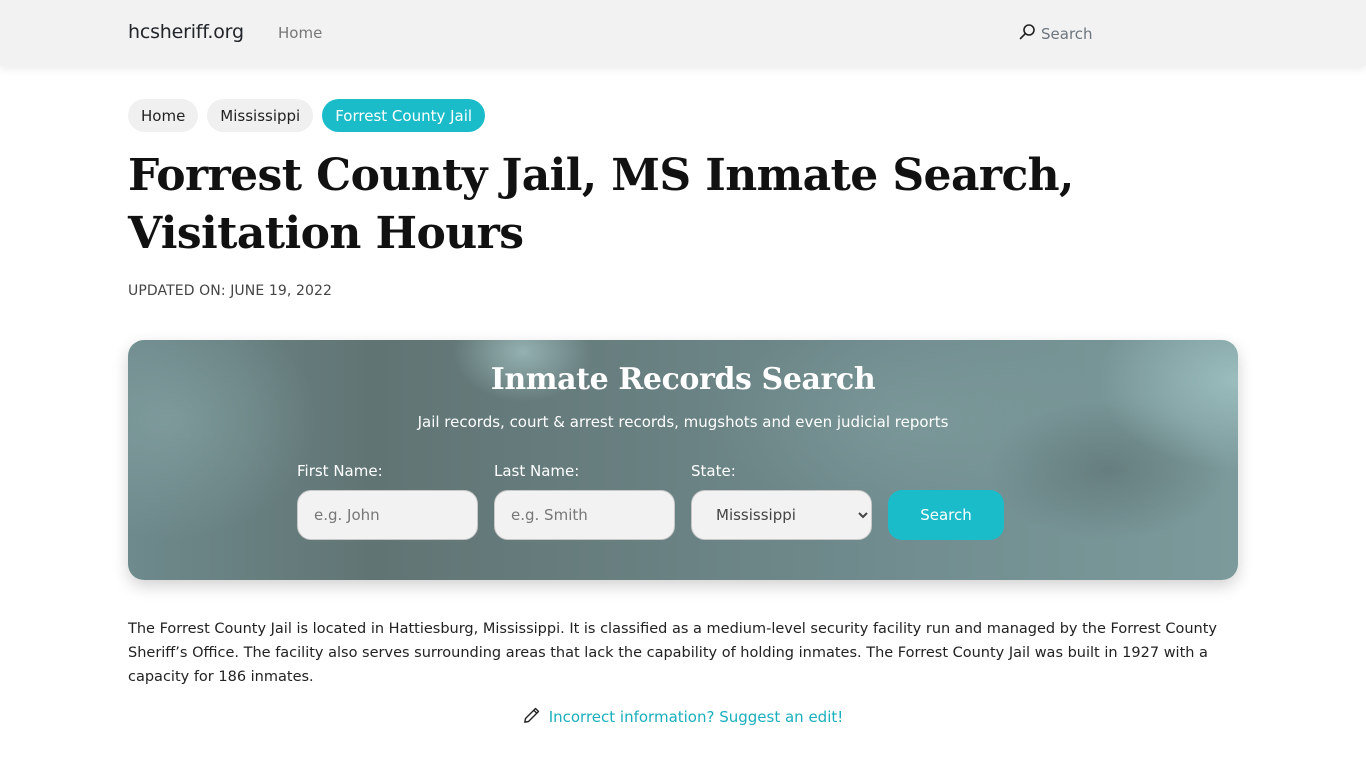 The width and height of the screenshot is (1366, 768). What do you see at coordinates (713, 471) in the screenshot?
I see `state-label: State:` at bounding box center [713, 471].